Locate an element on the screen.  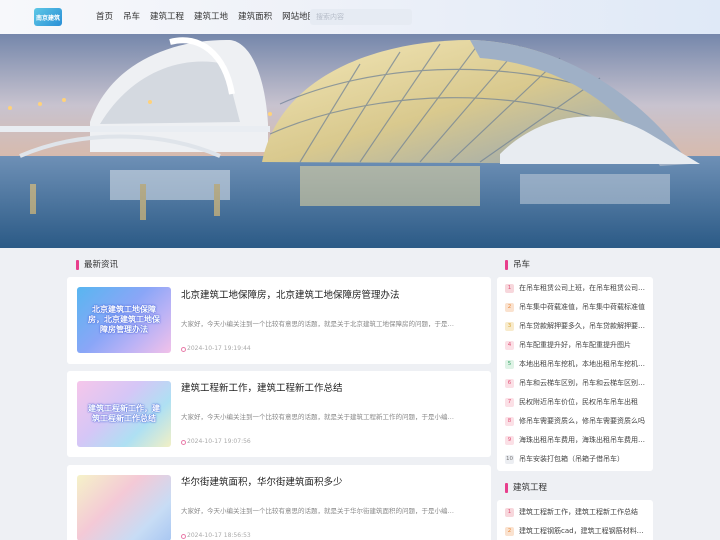
latest-news-heading: 最新资讯 is located at coordinates (97, 265).